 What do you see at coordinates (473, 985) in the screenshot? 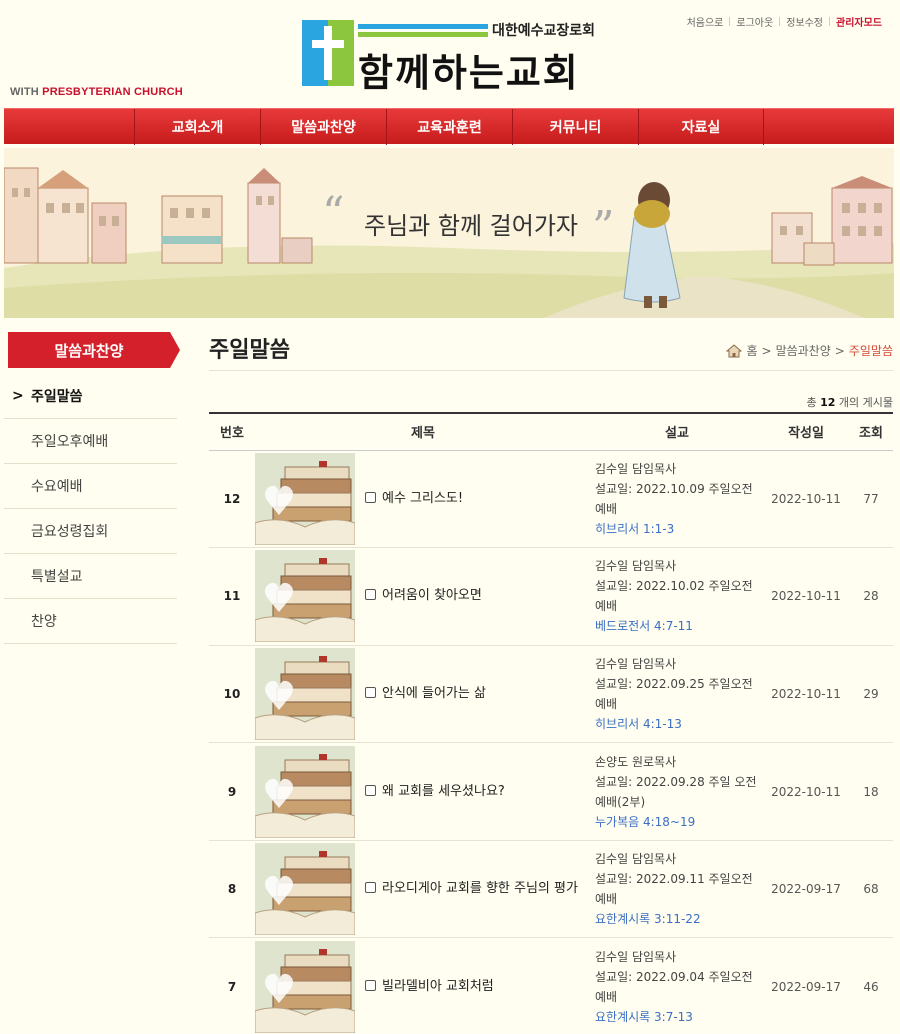
I see `post-title: 빌라델비아 교회처럼` at bounding box center [473, 985].